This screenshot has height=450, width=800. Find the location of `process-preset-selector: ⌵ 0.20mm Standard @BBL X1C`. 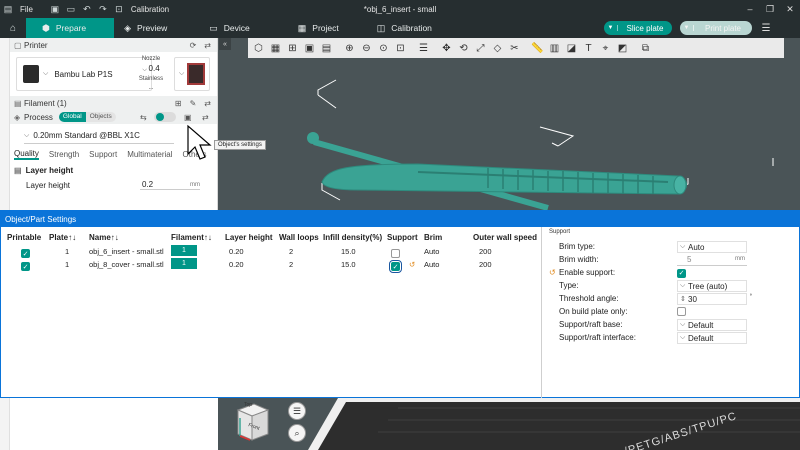

process-preset-selector: ⌵ 0.20mm Standard @BBL X1C is located at coordinates (99, 136).